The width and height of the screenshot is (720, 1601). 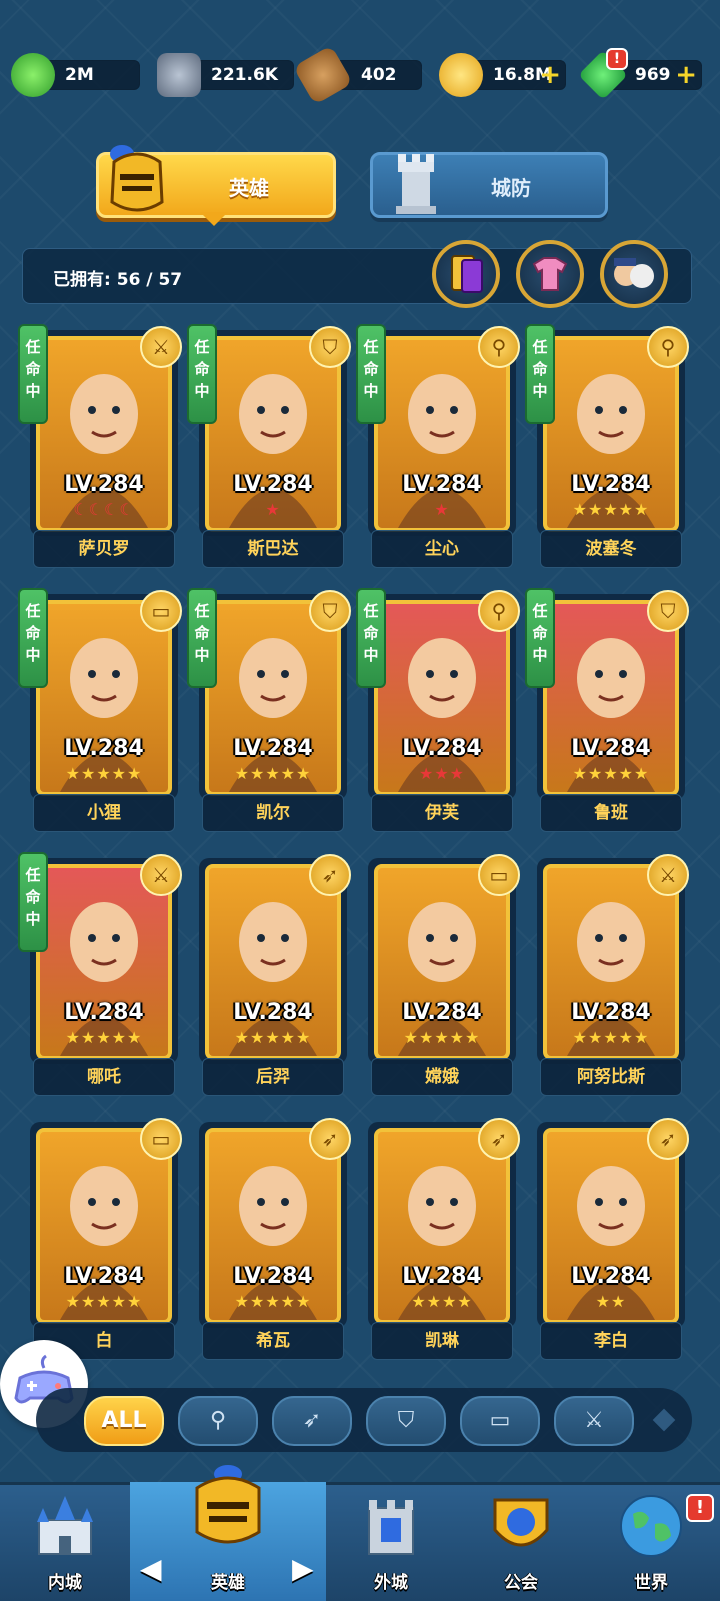 I want to click on resource-bar: 2M 221.6K 402 16.8M + 969 + !, so click(x=360, y=75).